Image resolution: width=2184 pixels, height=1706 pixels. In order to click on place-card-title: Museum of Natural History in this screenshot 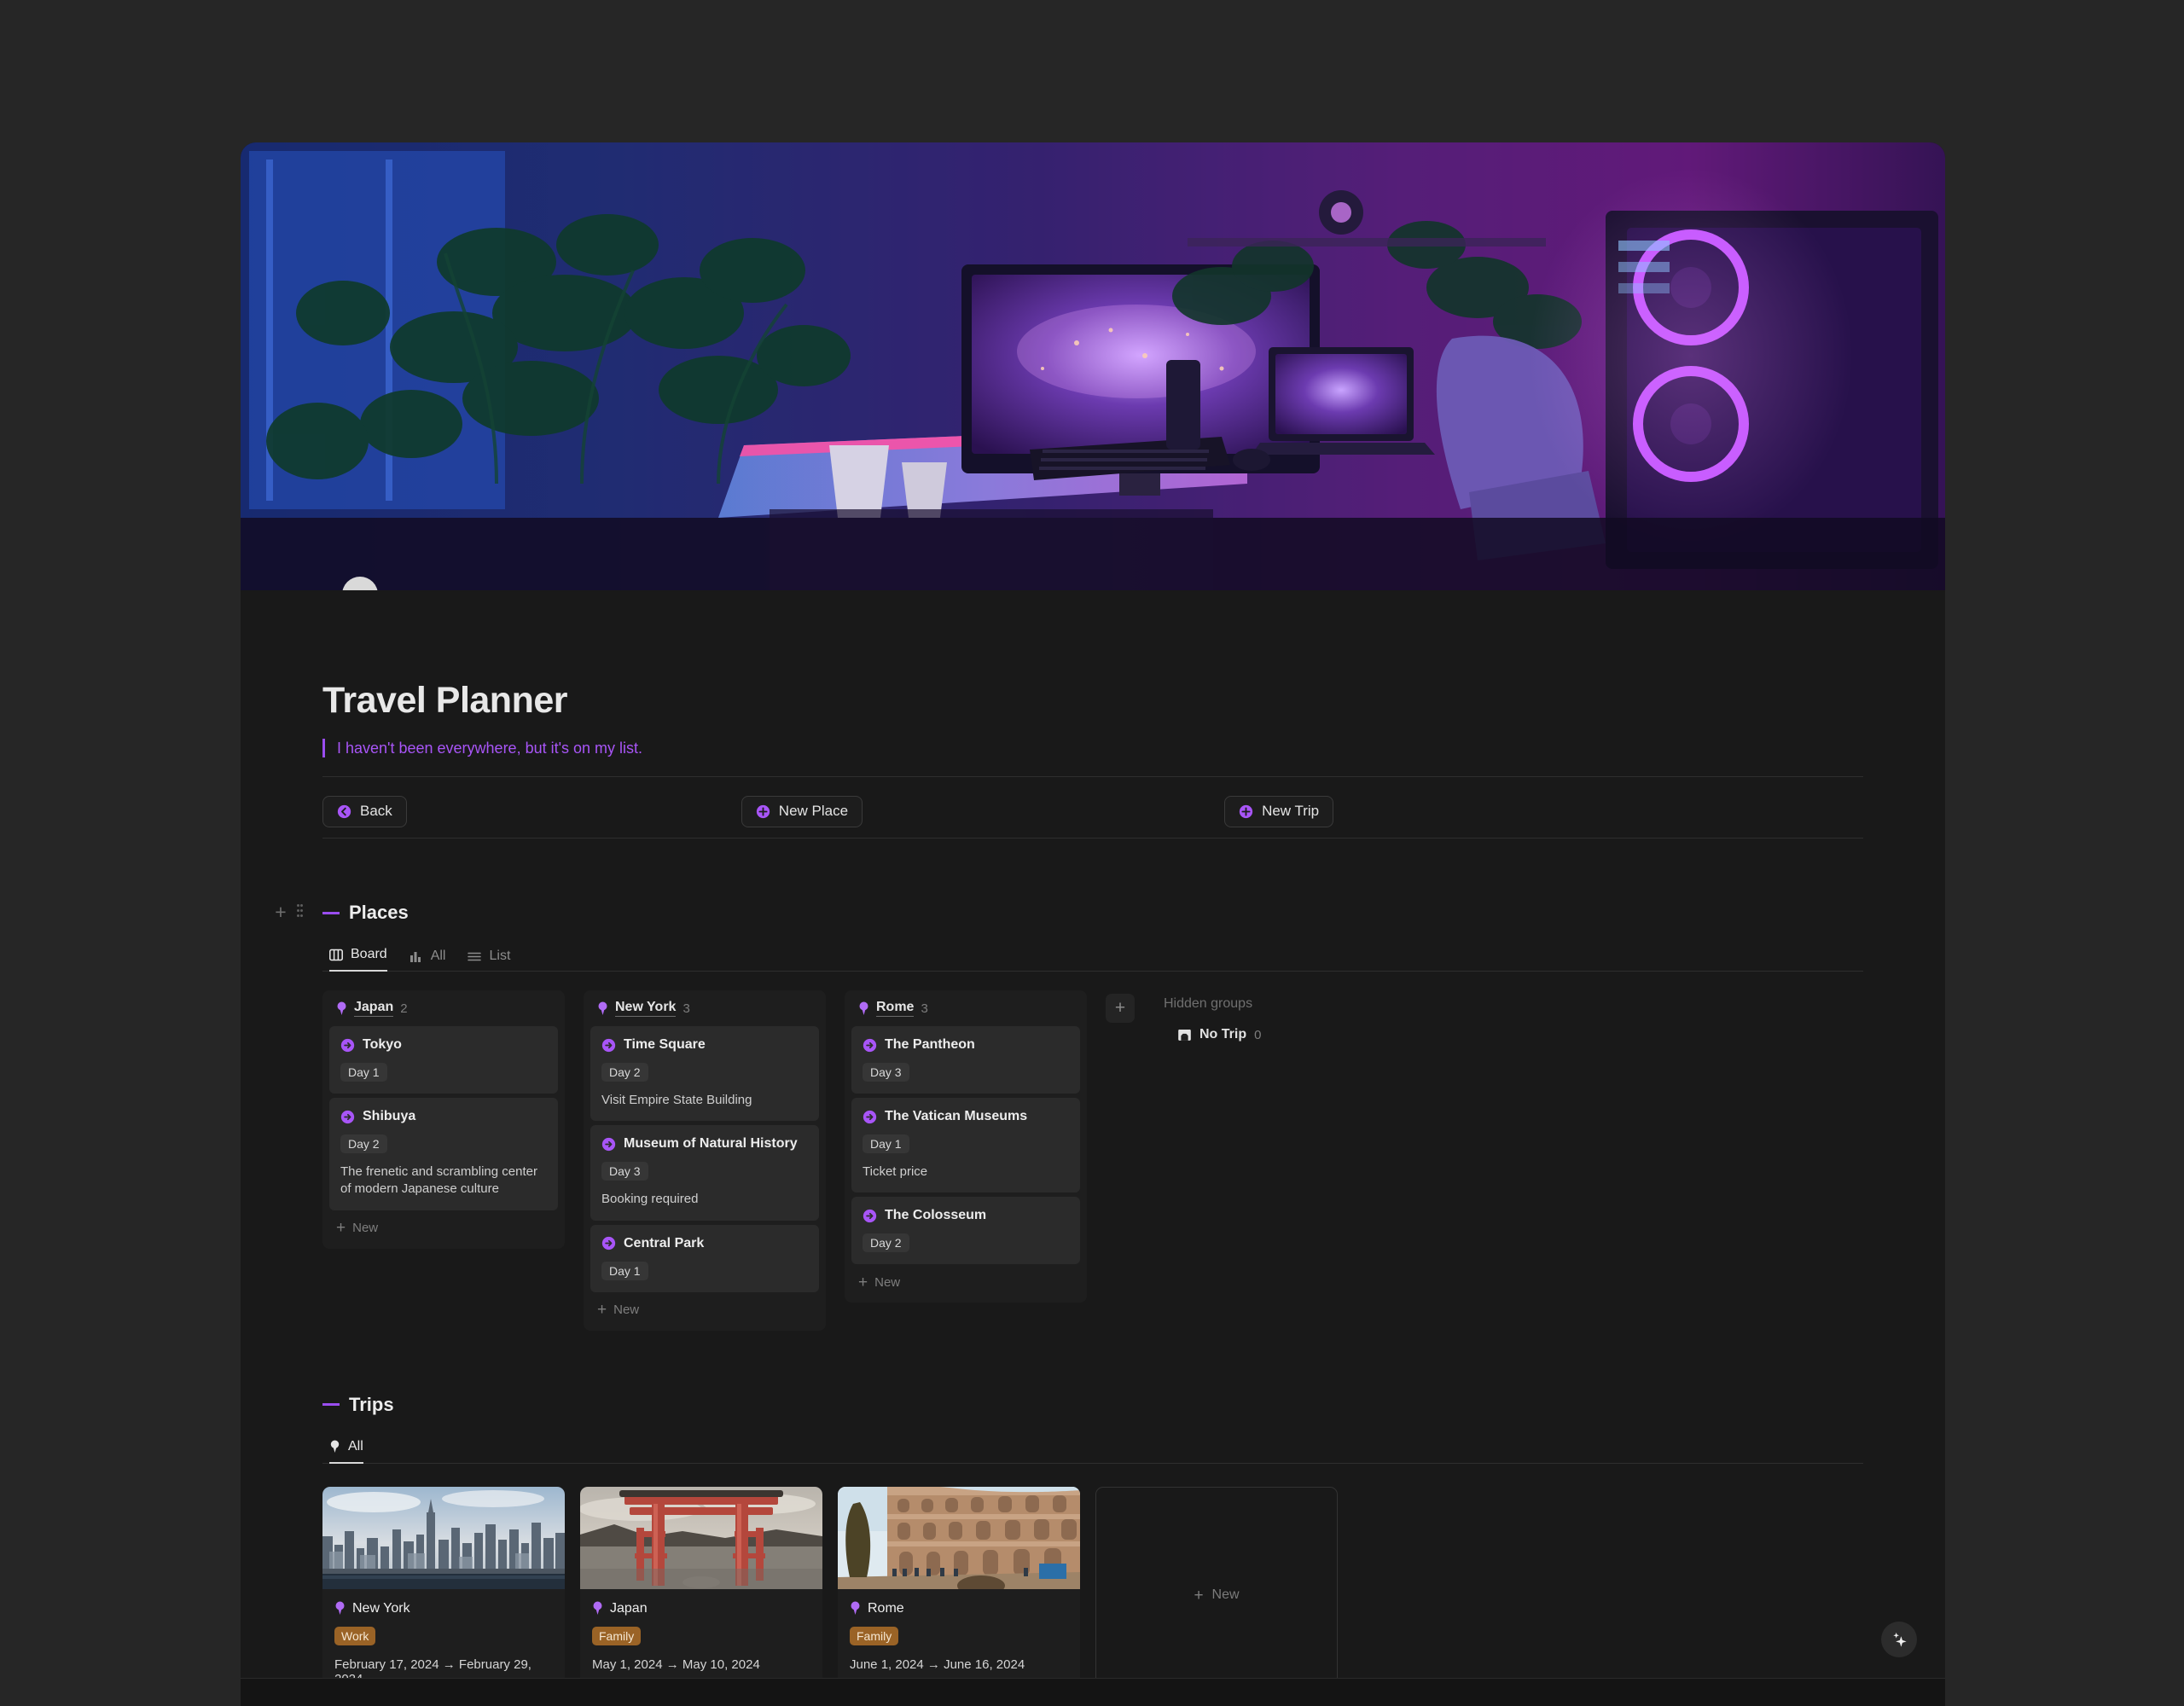, I will do `click(711, 1144)`.